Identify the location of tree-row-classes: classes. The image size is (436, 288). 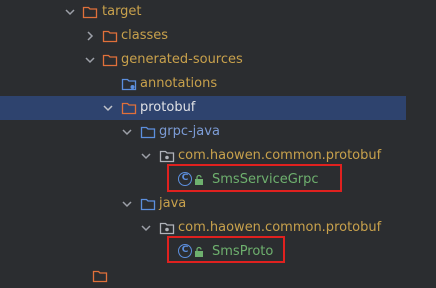
(218, 36).